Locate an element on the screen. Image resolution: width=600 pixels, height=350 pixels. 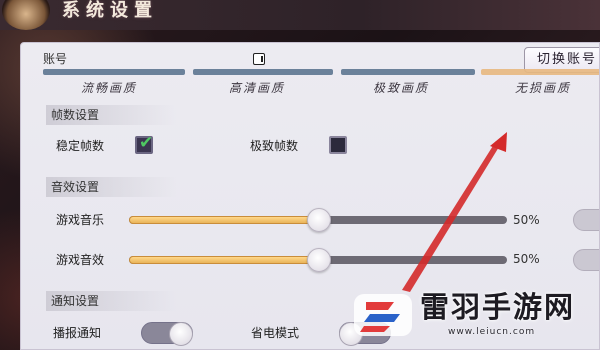
window-title: 系统设置 is located at coordinates (110, 10).